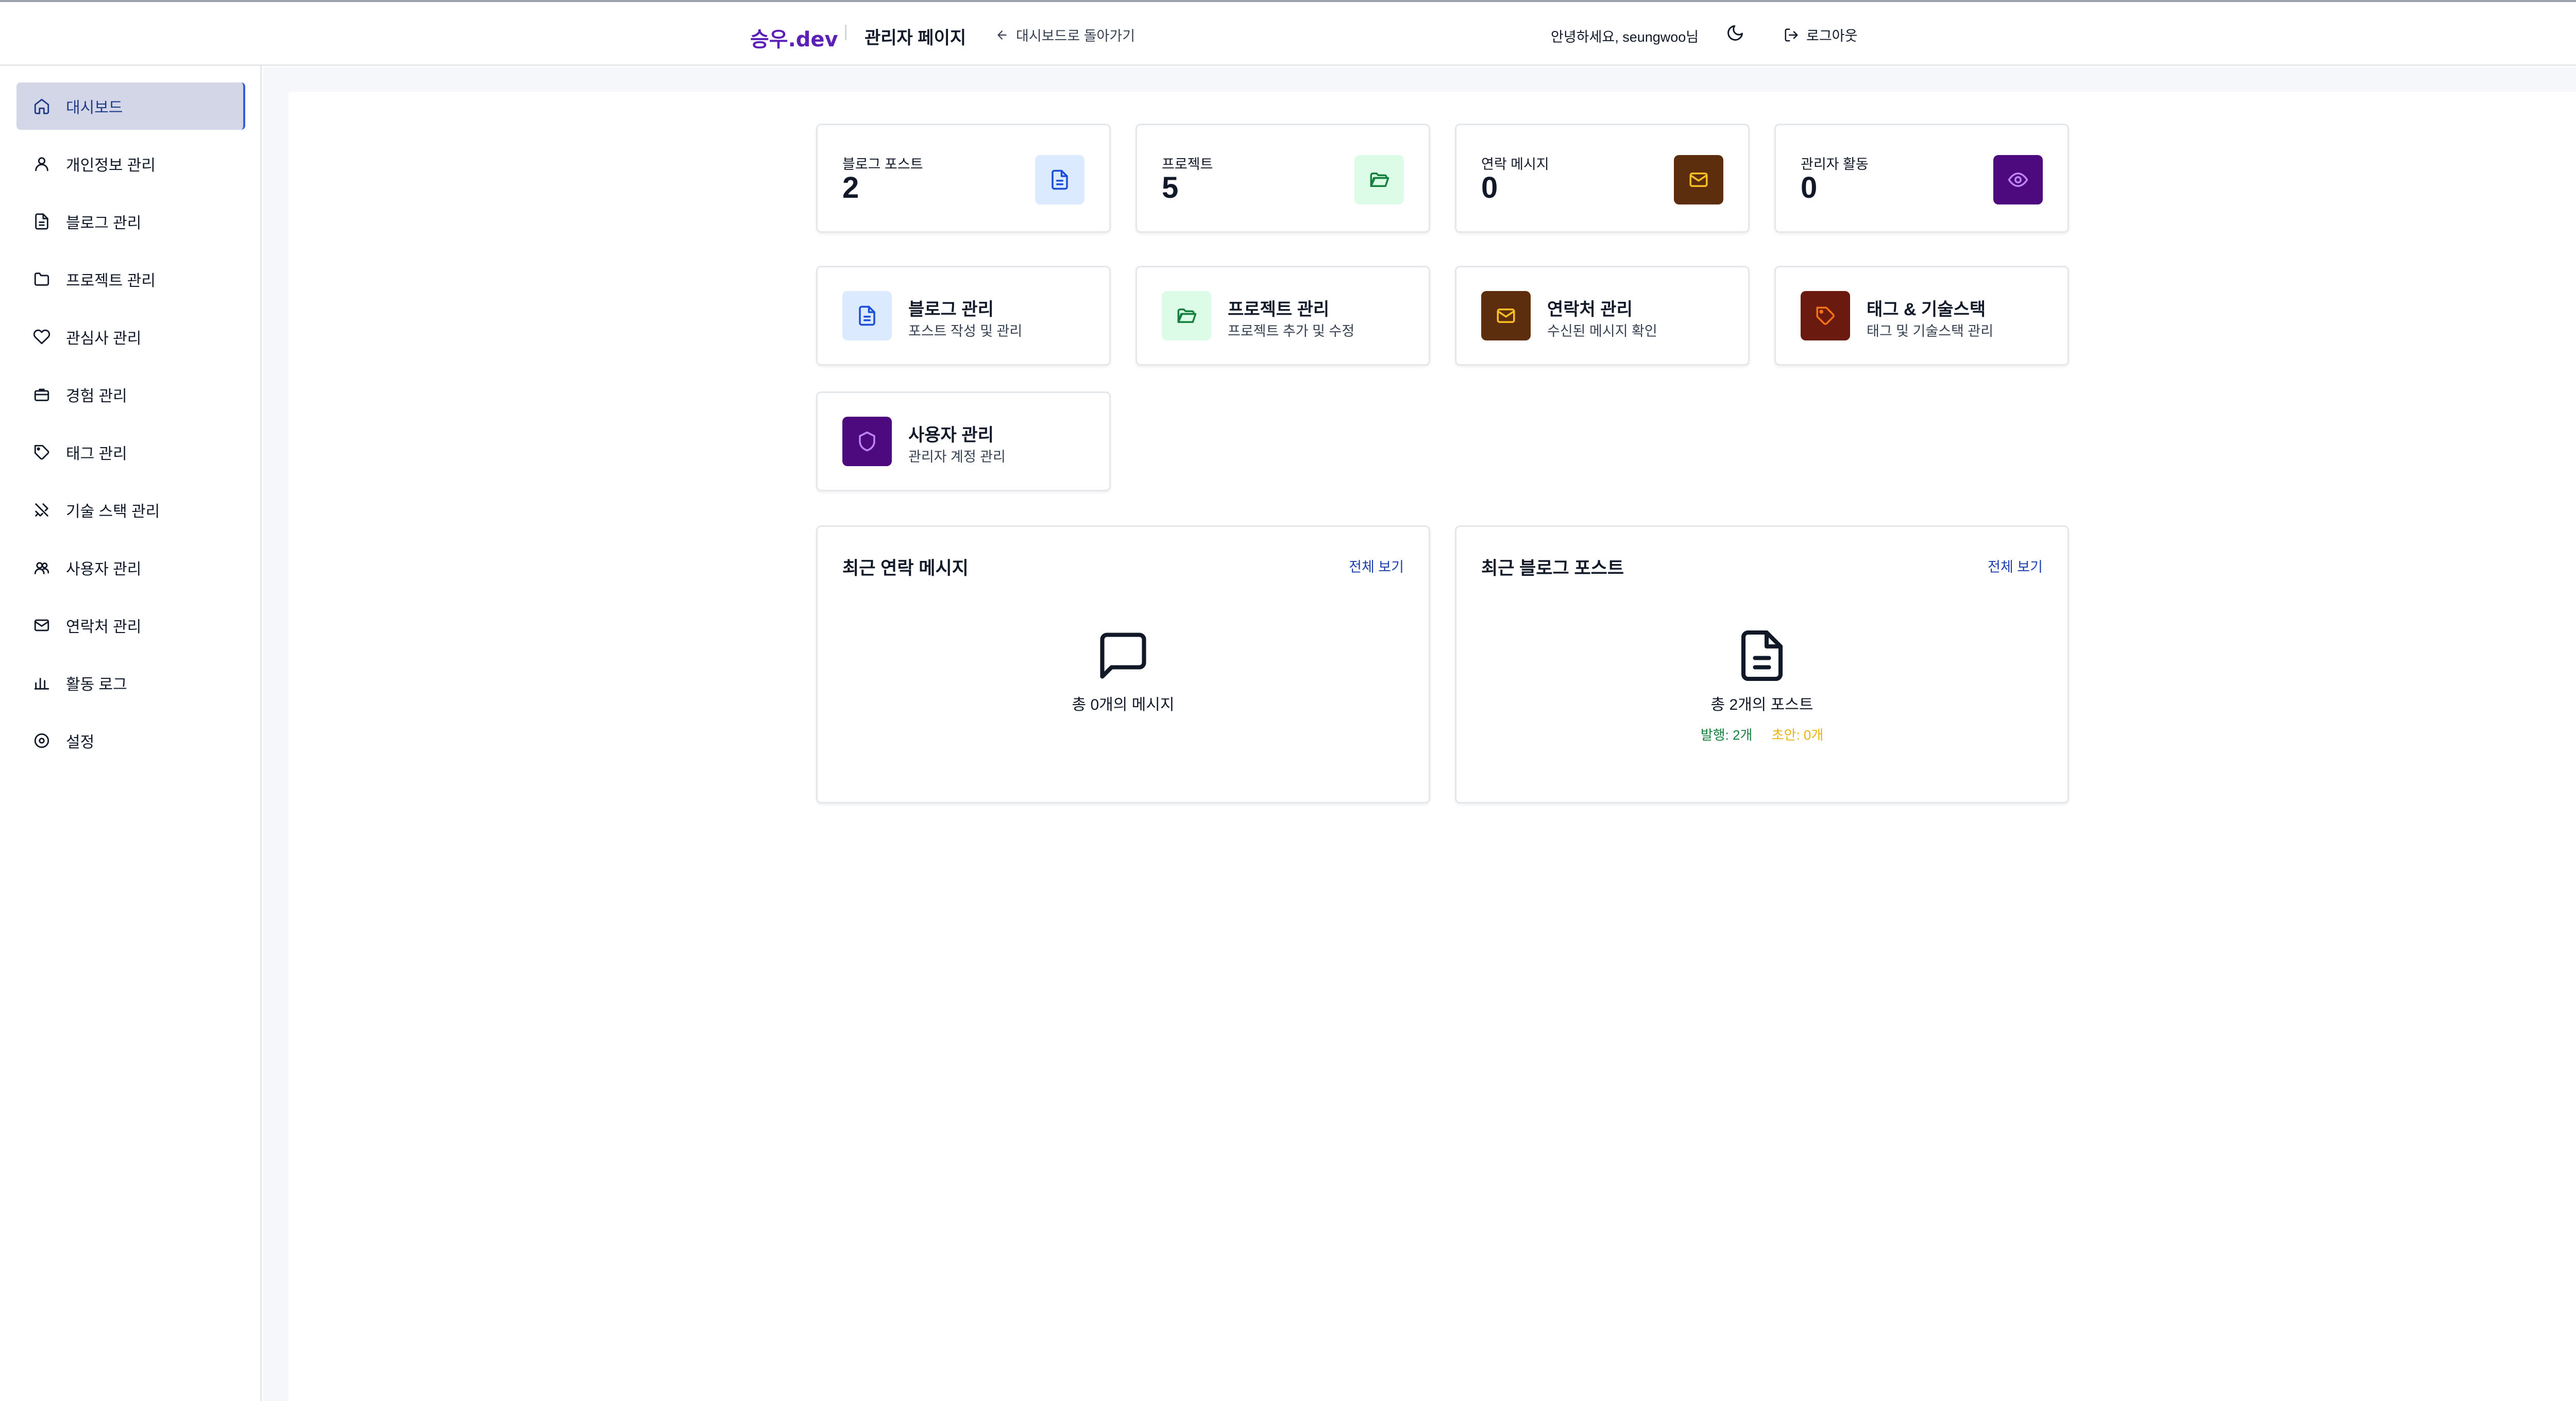 This screenshot has height=1401, width=2576. What do you see at coordinates (130, 452) in the screenshot?
I see `sidebar-item-tags: 태그 관리` at bounding box center [130, 452].